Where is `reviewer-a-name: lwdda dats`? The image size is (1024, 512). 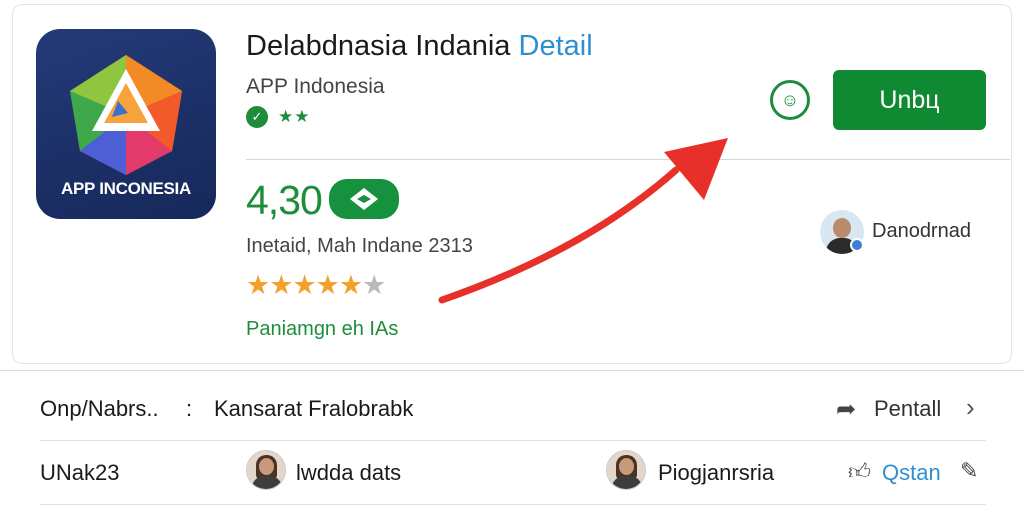
reviewer-a-name: lwdda dats is located at coordinates (348, 473).